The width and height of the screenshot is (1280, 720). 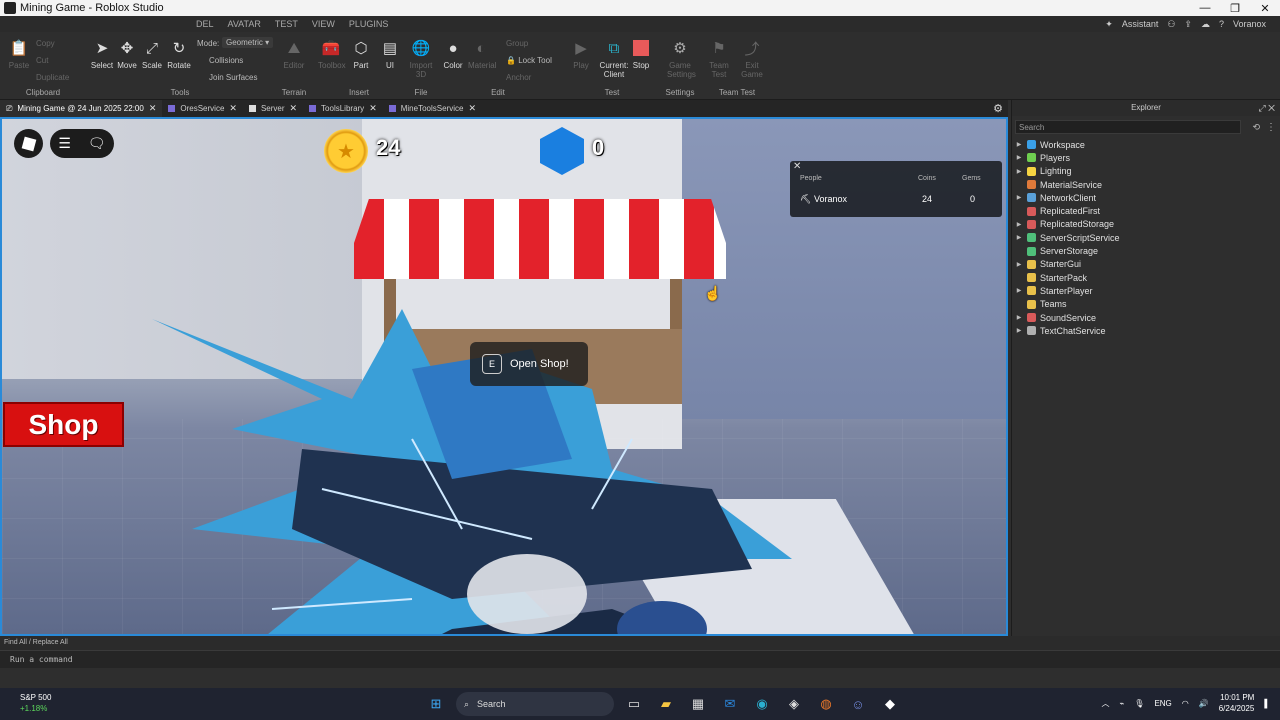 I want to click on user-name: Voranox, so click(x=1249, y=24).